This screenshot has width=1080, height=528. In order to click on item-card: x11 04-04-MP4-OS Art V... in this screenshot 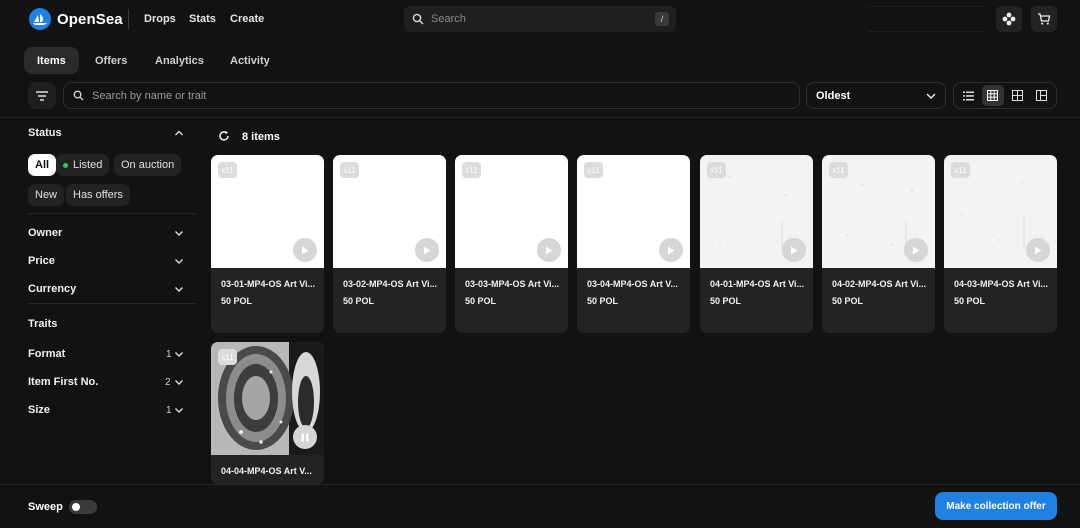, I will do `click(267, 413)`.